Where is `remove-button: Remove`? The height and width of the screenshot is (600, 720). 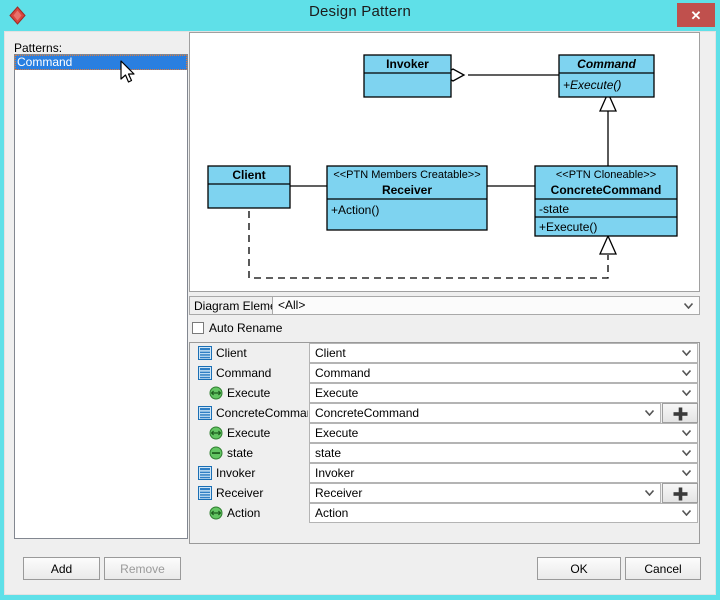 remove-button: Remove is located at coordinates (142, 568).